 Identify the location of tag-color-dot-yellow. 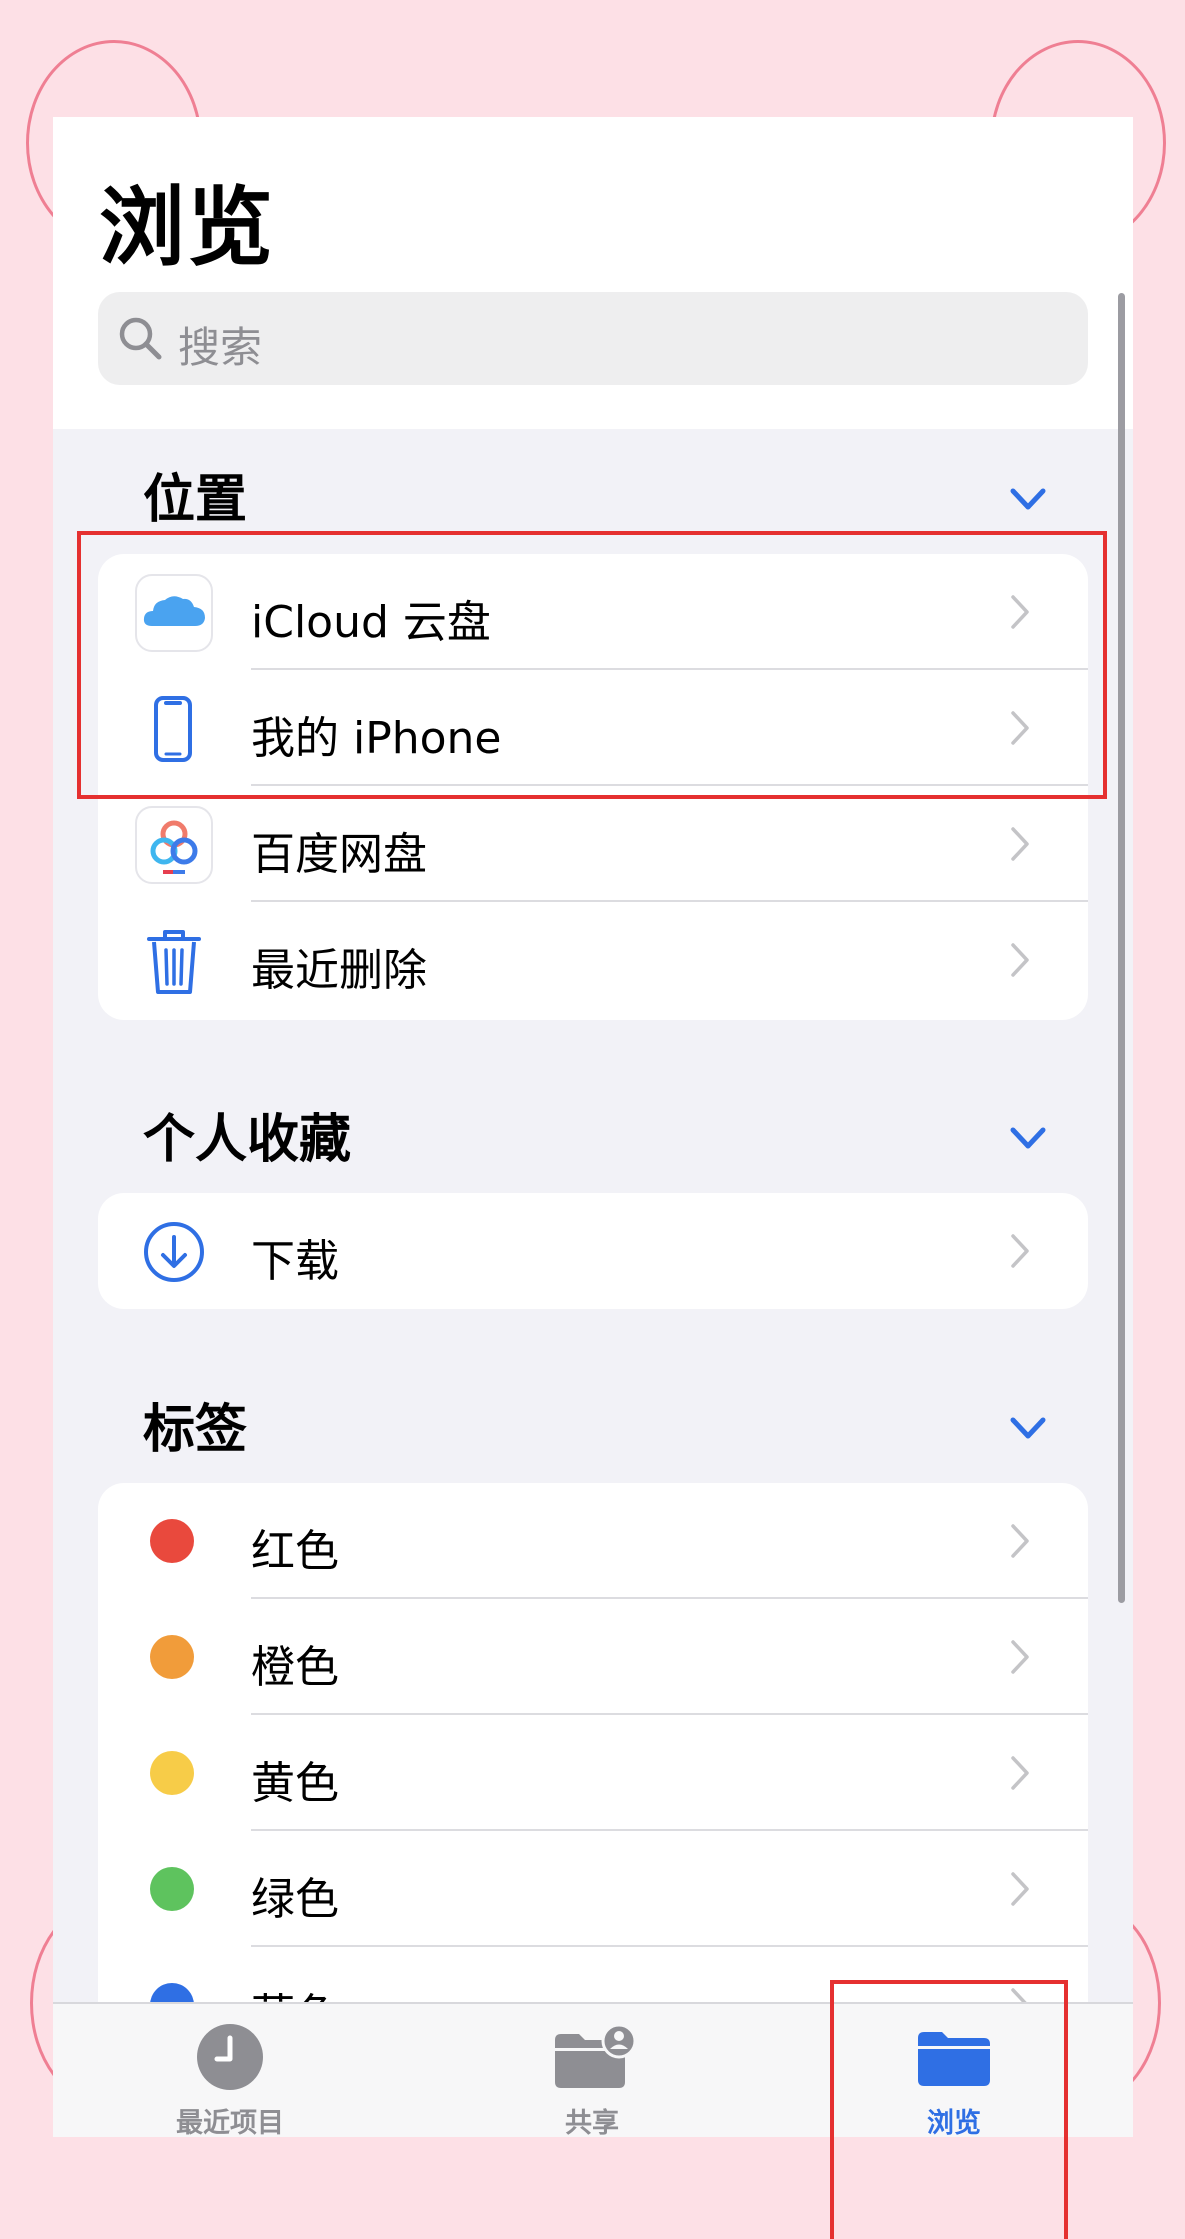
(172, 1773).